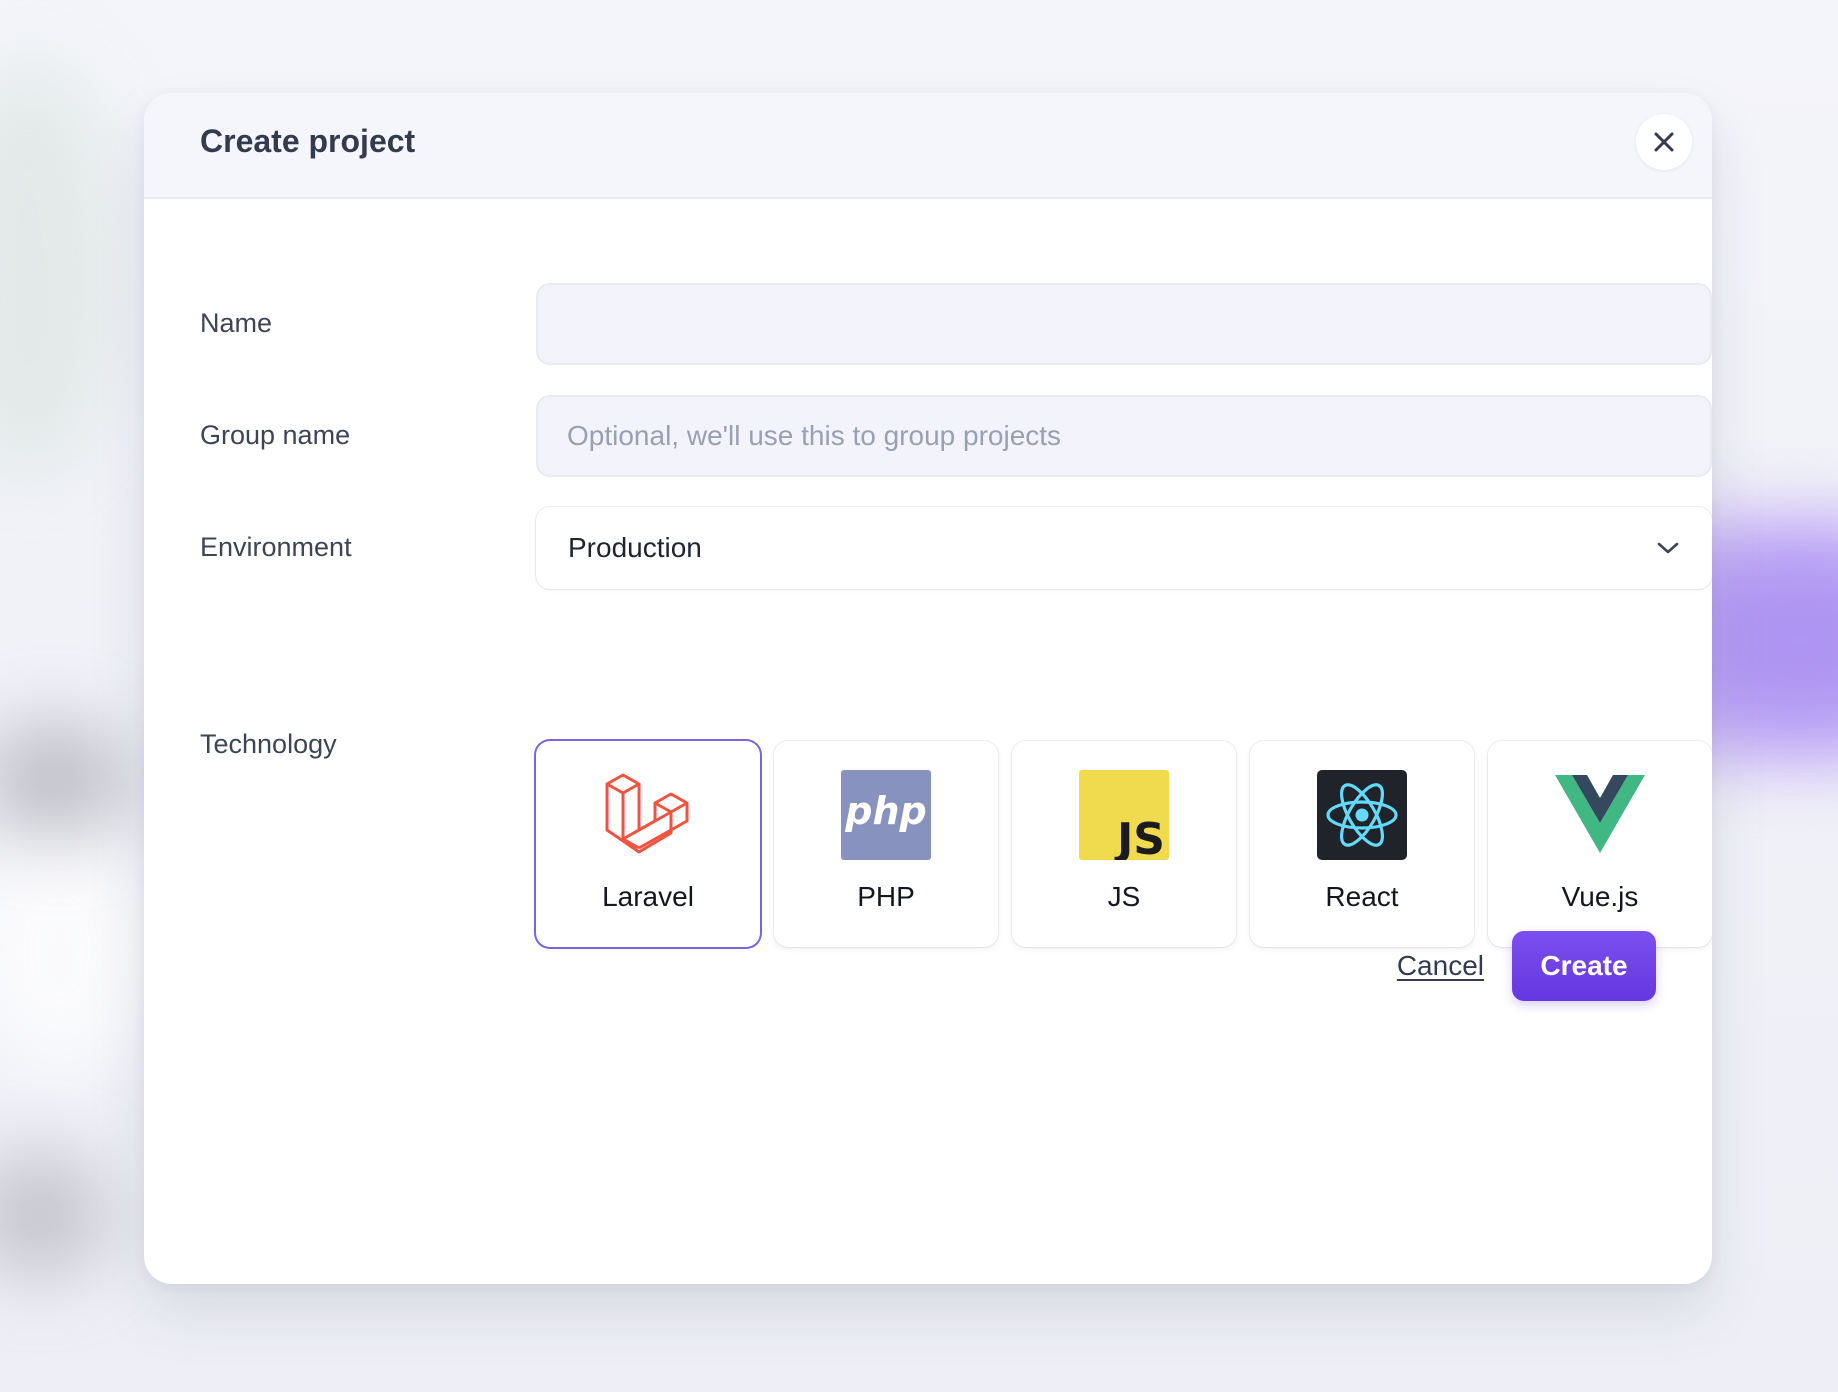 This screenshot has height=1392, width=1838. Describe the element at coordinates (1362, 815) in the screenshot. I see `react-icon` at that location.